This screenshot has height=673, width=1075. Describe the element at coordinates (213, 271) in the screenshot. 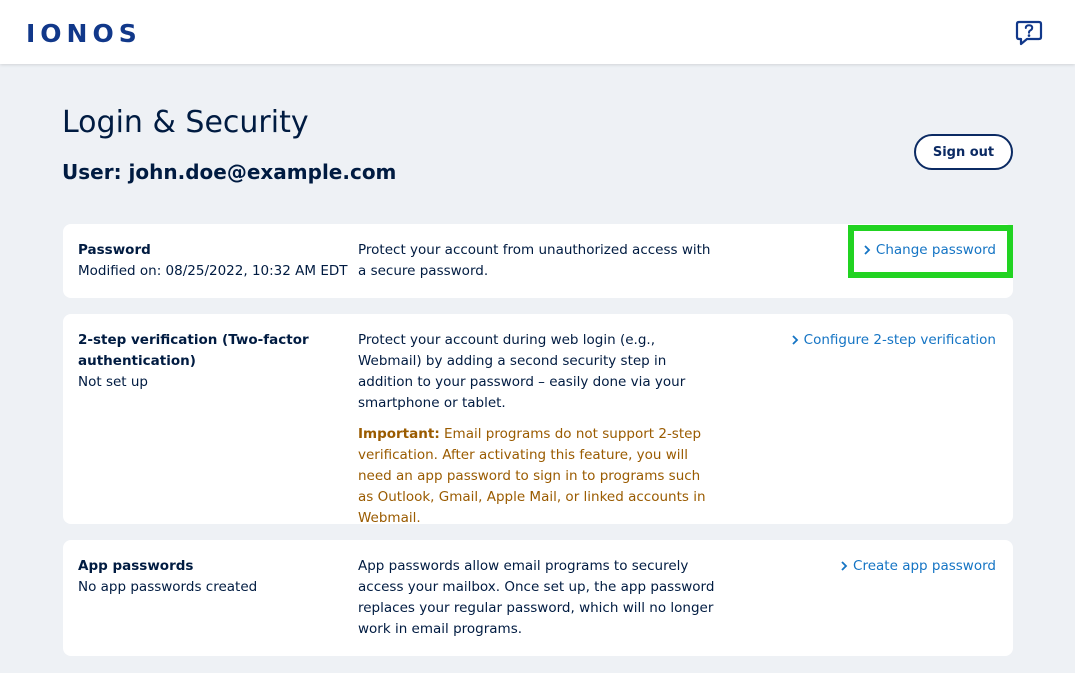

I see `password-modified-date: Modified on: 08/25/2022, 10:32 AM EDT` at that location.